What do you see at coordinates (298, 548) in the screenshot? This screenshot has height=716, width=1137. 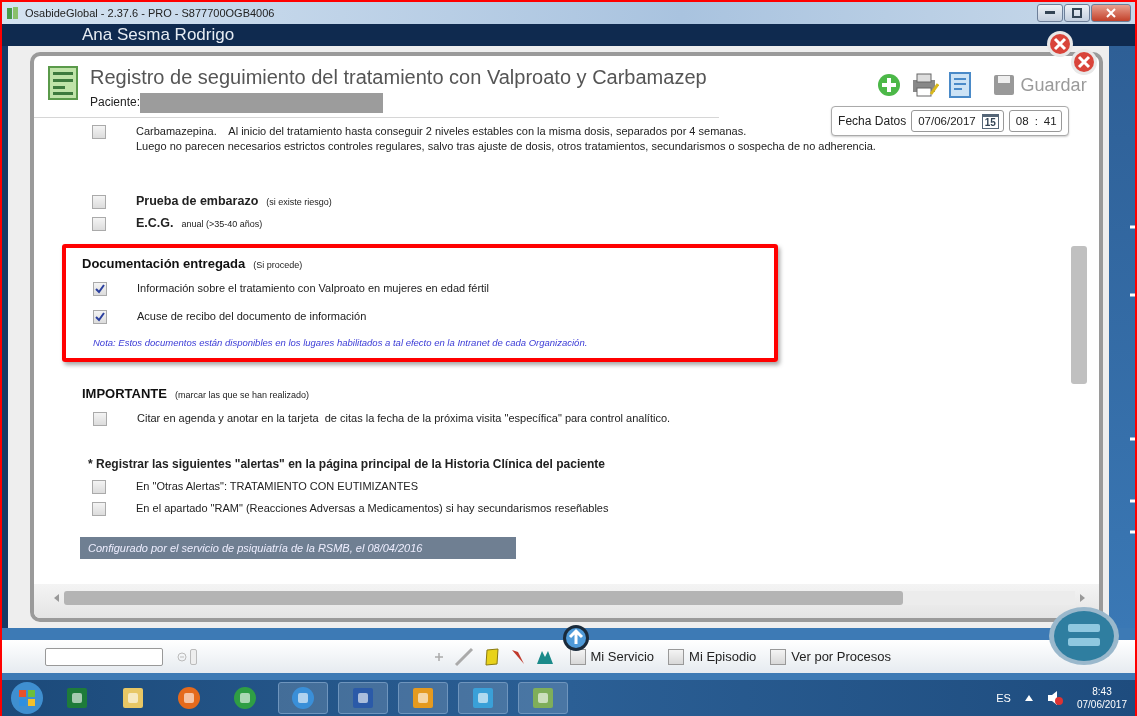 I see `footer-note: Configurado por el servicio de psiquiatría de la RSMB, el 08/04/2016` at bounding box center [298, 548].